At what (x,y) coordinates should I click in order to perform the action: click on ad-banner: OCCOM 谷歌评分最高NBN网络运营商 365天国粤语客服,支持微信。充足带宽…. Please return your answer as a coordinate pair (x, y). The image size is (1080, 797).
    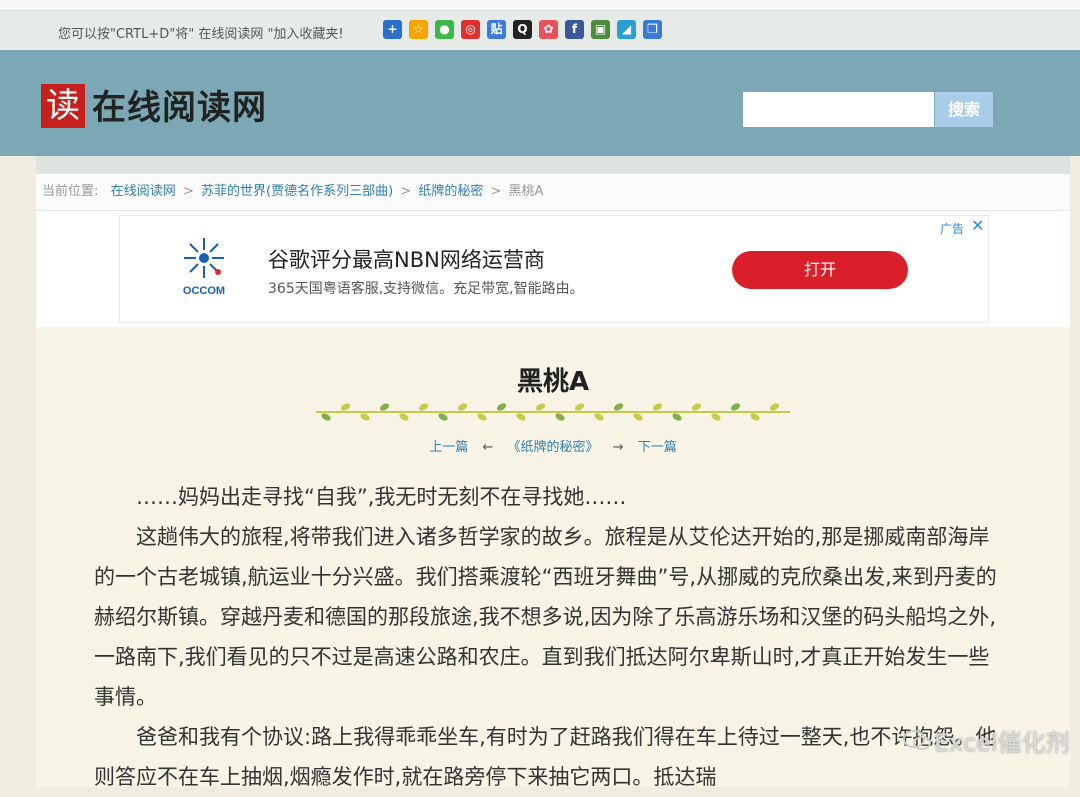
    Looking at the image, I should click on (554, 269).